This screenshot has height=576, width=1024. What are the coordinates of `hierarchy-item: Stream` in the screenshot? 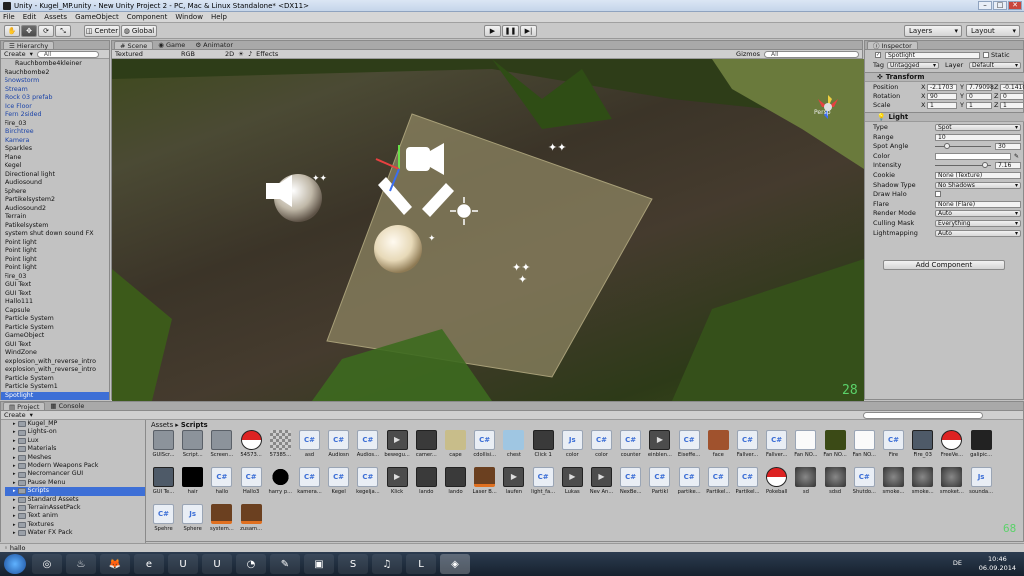 It's located at (57, 90).